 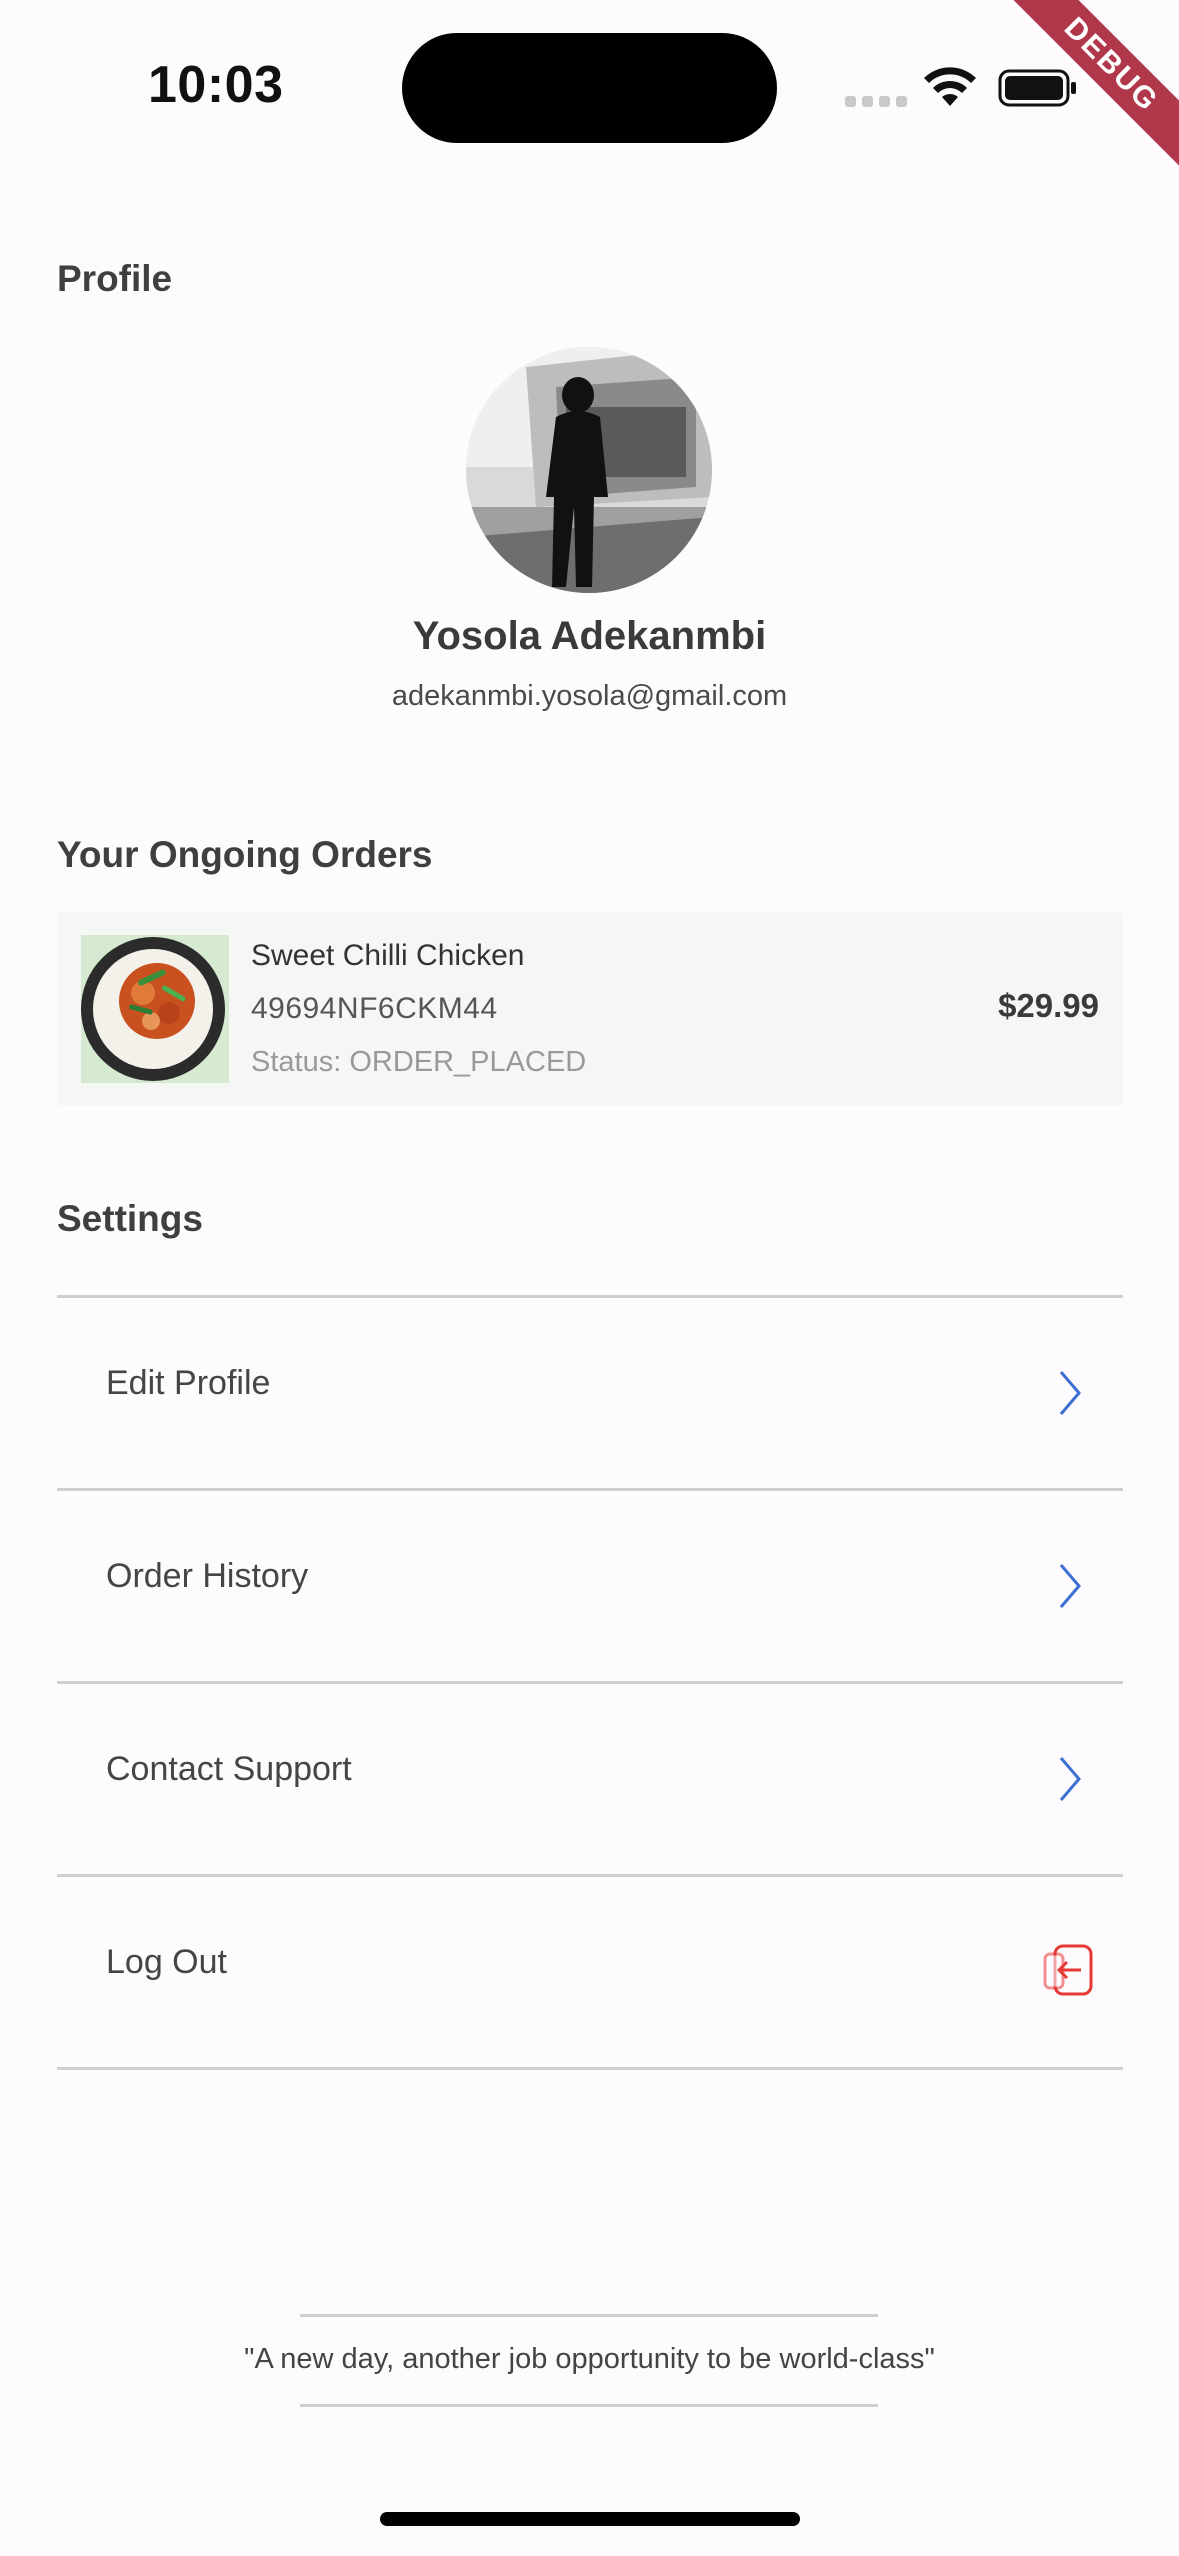 I want to click on wifi-icon, so click(x=950, y=86).